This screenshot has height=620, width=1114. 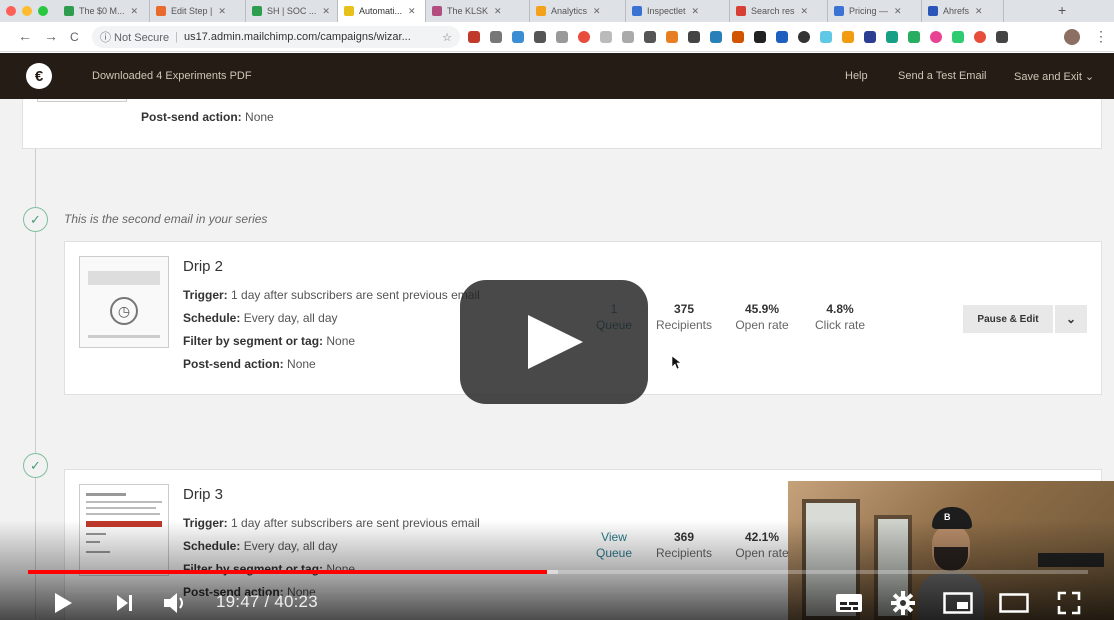 I want to click on send-test-email-link: Send a Test Email, so click(x=942, y=76).